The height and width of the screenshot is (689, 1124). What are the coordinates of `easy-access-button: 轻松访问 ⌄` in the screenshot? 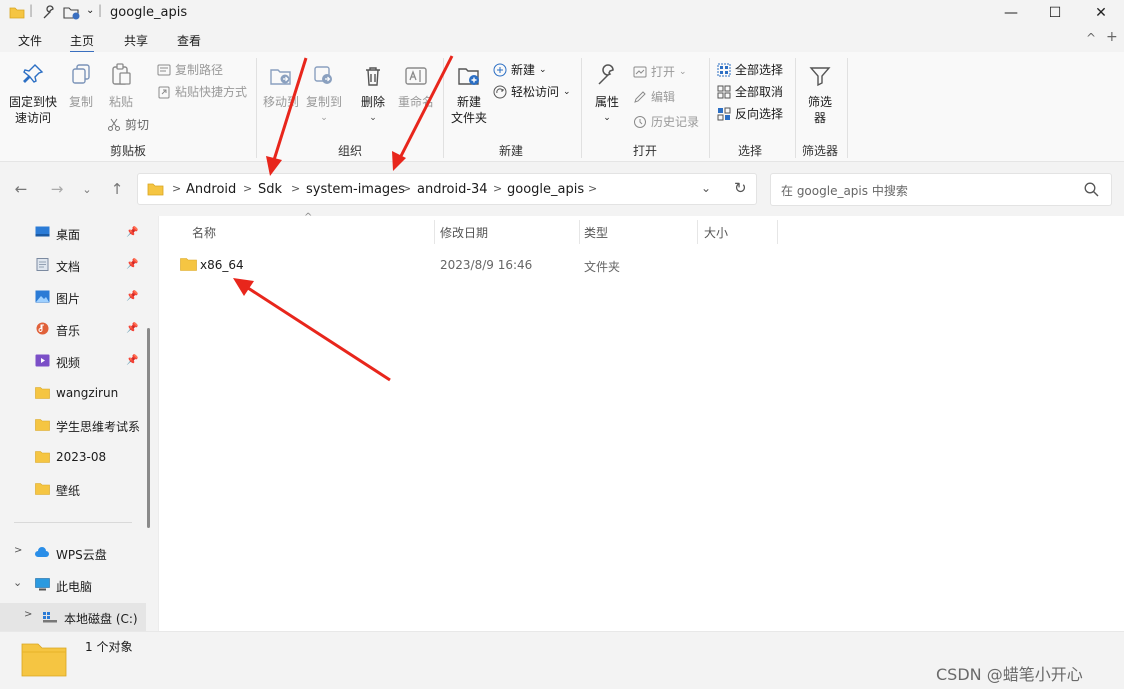 It's located at (532, 91).